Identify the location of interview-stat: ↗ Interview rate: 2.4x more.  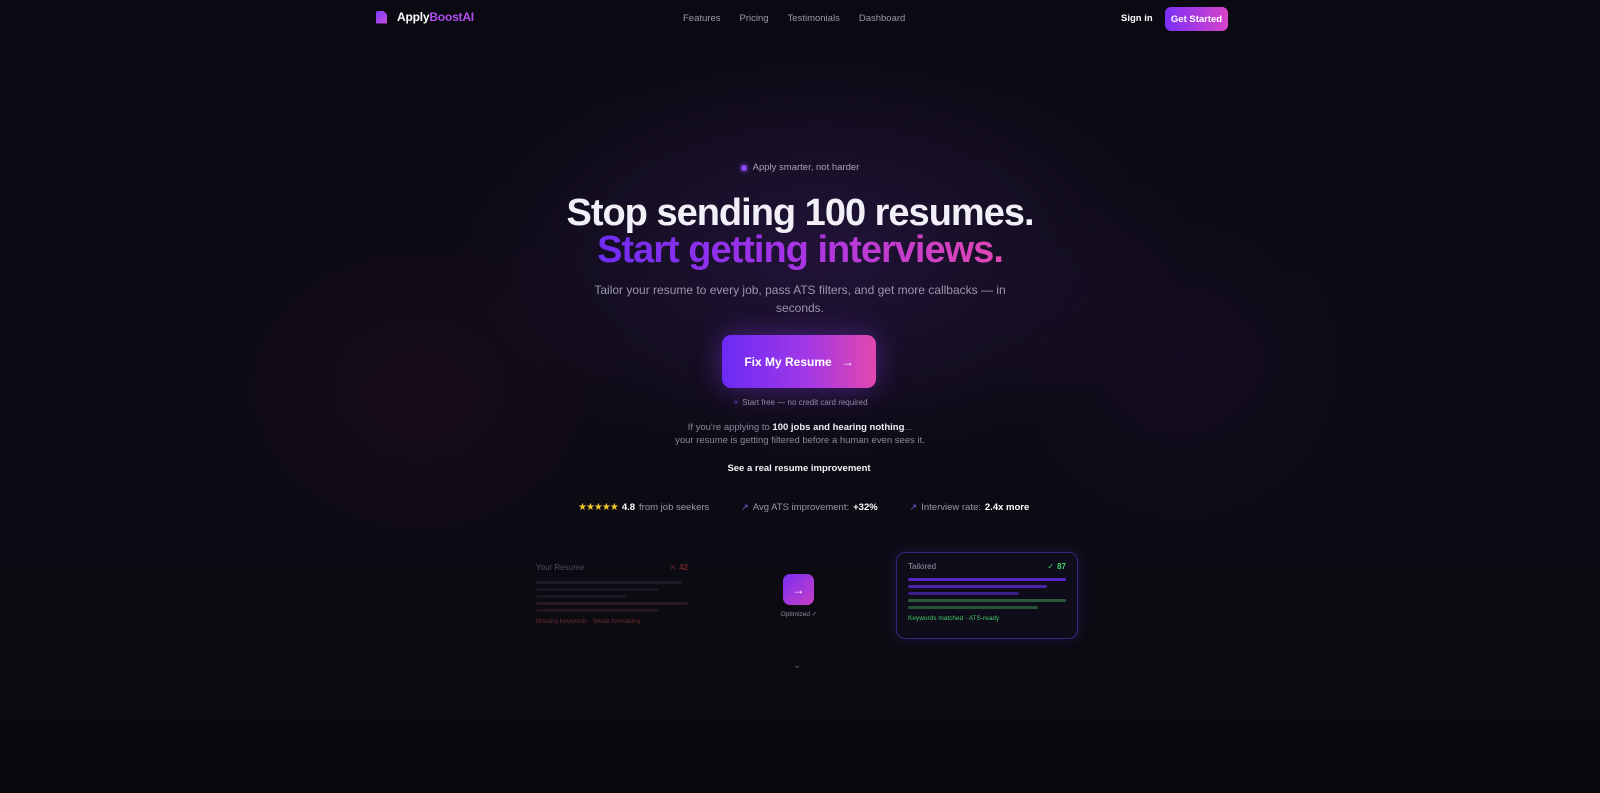
(970, 507).